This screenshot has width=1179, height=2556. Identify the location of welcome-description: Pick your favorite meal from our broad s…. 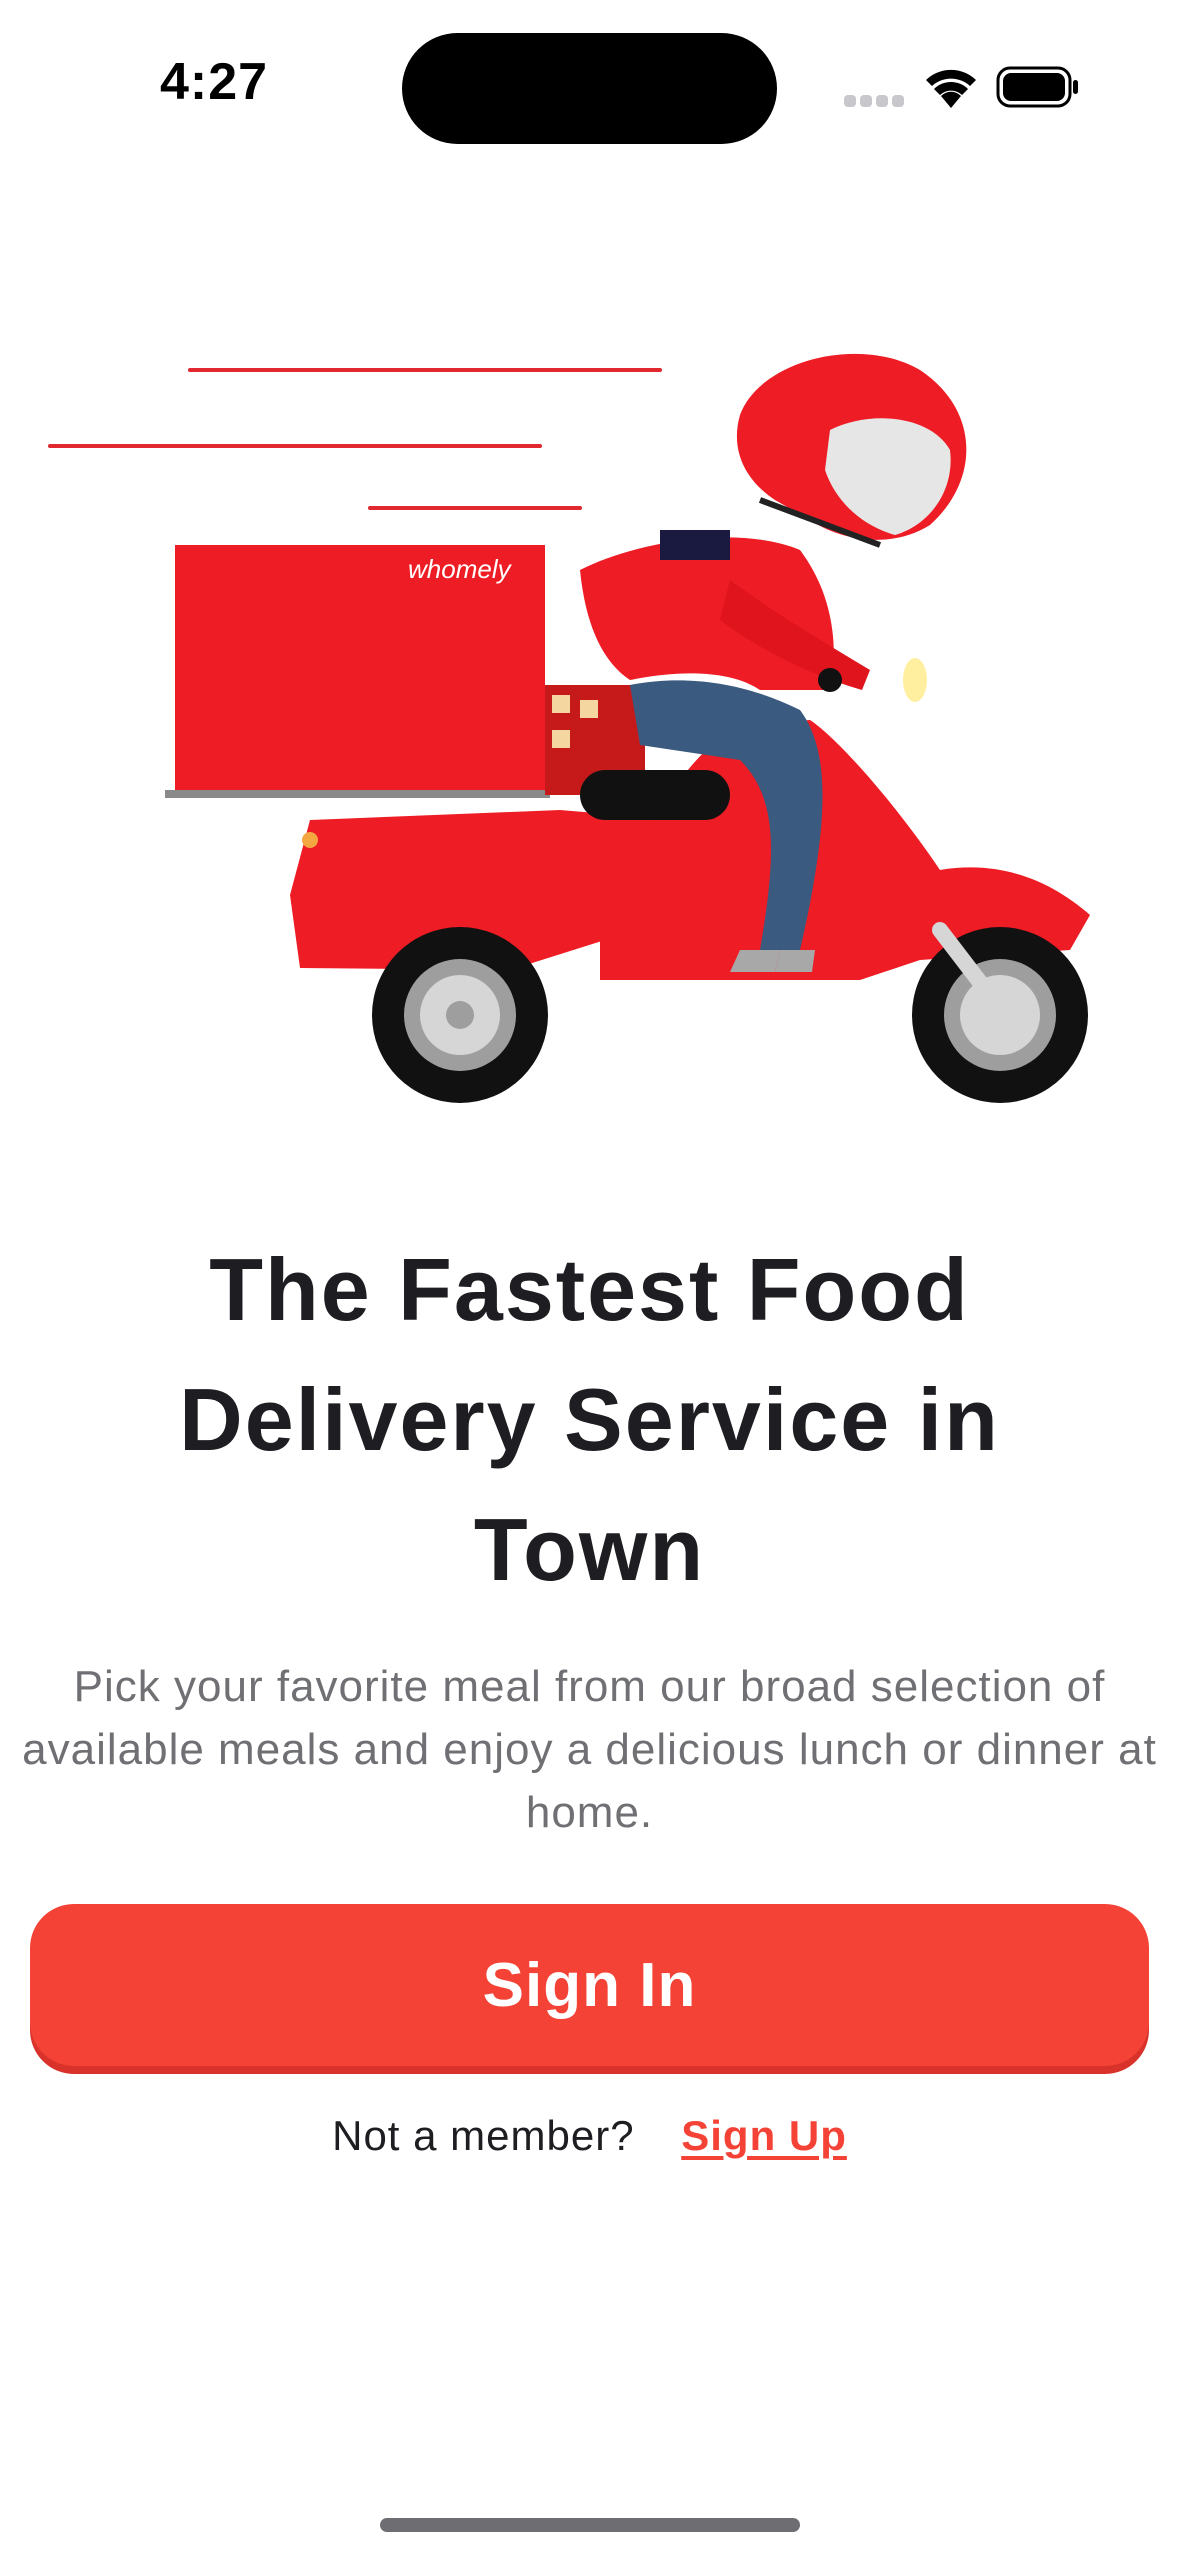
(589, 1749).